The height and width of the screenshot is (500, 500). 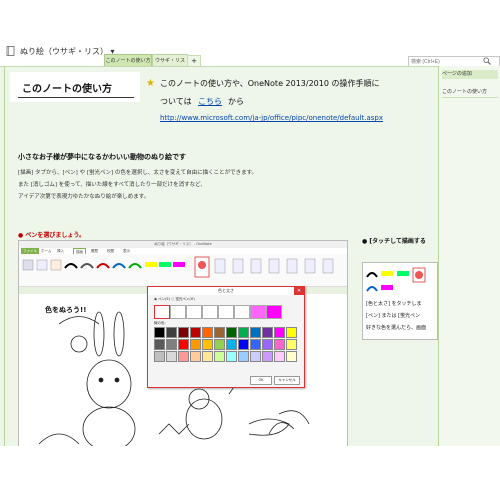 I want to click on body-text-line: アイデア次第で表現力ゆたかなぬり絵が楽しめます。, so click(x=84, y=197).